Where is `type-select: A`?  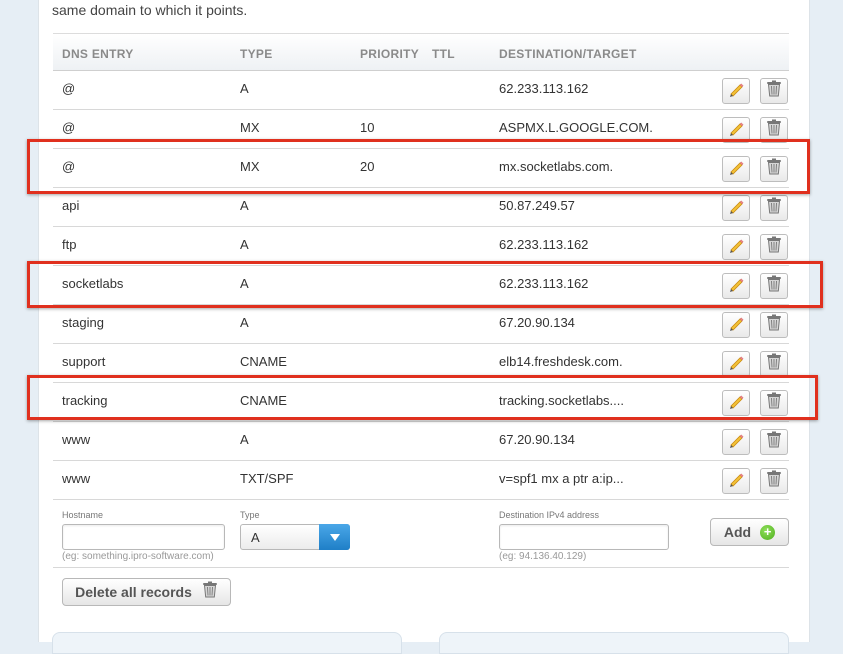 type-select: A is located at coordinates (295, 537).